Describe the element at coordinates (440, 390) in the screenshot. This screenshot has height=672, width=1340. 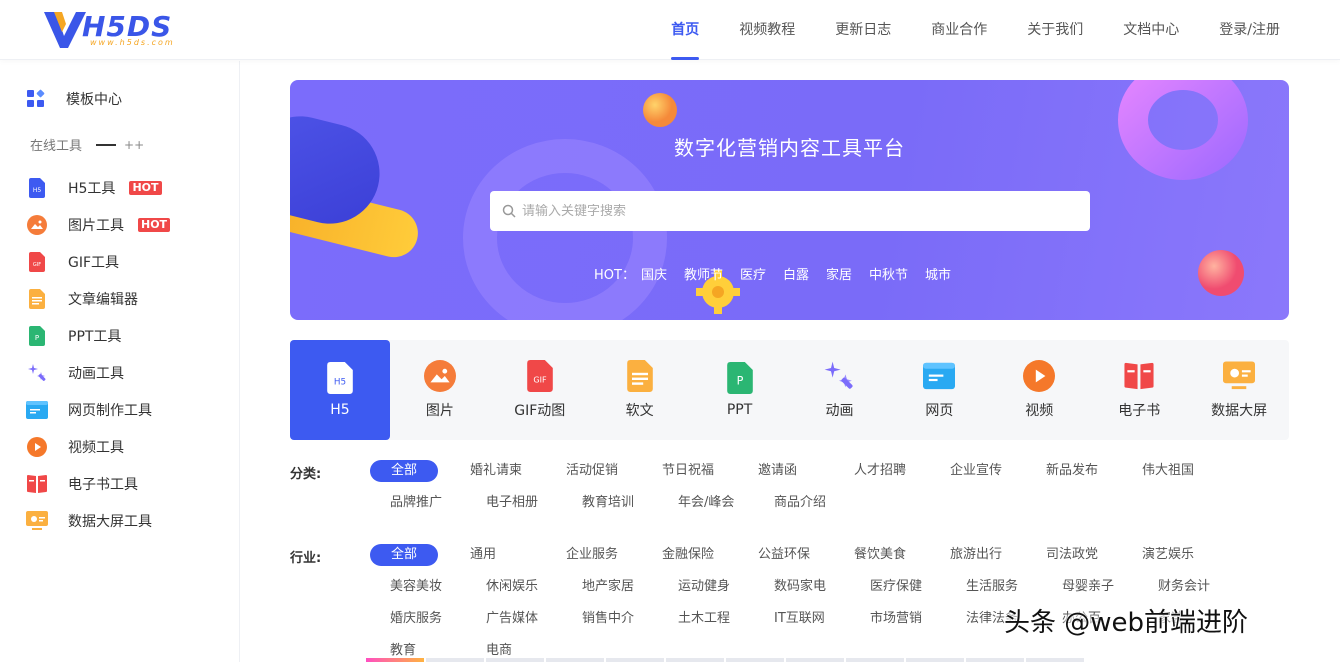
I see `tile-image: 图片` at that location.